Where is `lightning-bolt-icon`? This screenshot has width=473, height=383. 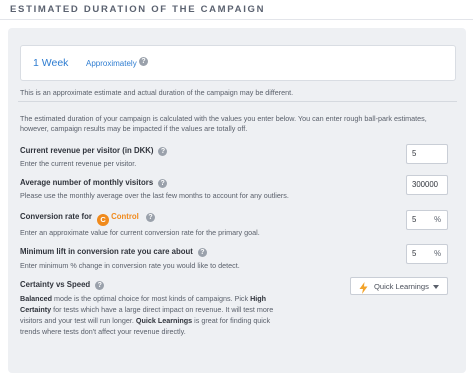
lightning-bolt-icon is located at coordinates (363, 290).